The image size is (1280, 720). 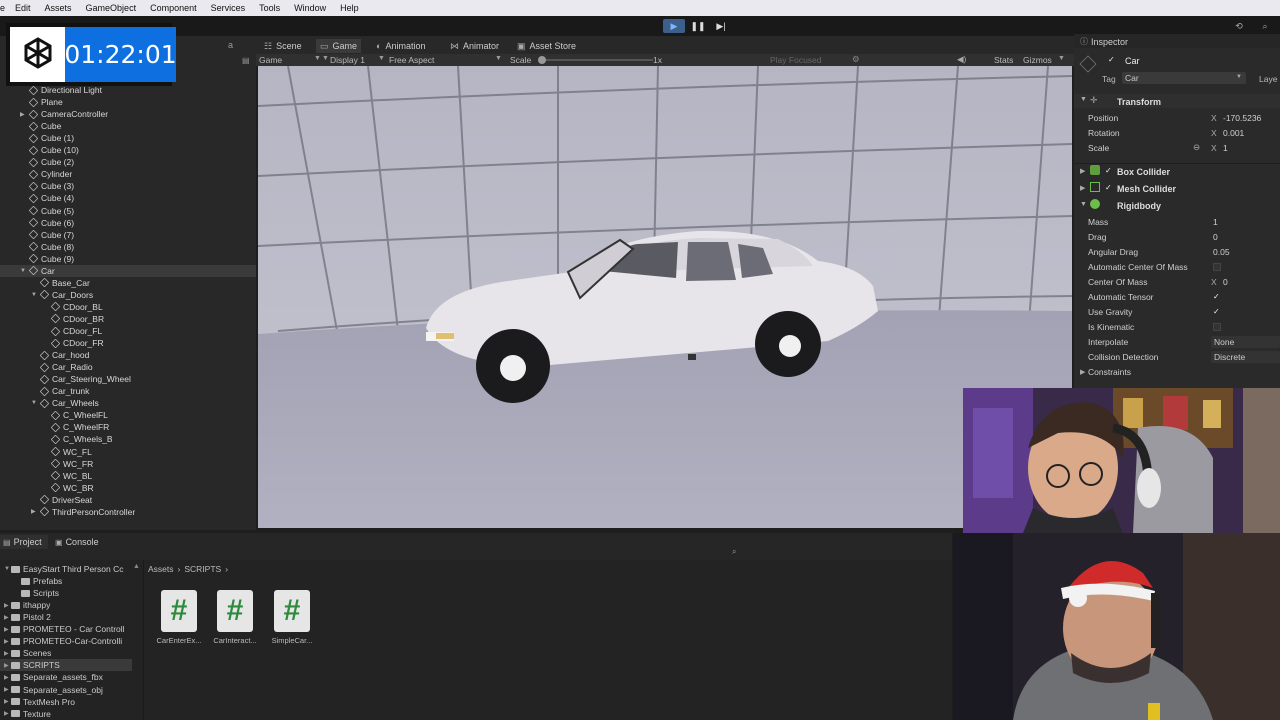 What do you see at coordinates (1143, 172) in the screenshot?
I see `box-collider-header: Box Collider` at bounding box center [1143, 172].